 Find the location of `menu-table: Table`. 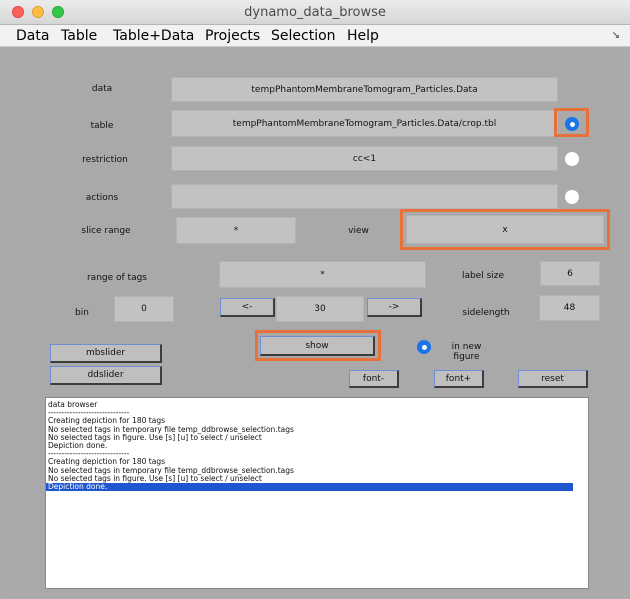

menu-table: Table is located at coordinates (79, 36).